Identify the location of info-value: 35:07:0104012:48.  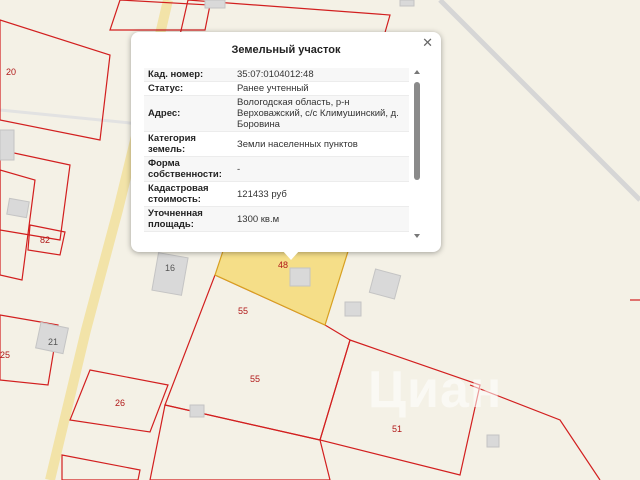
(275, 74).